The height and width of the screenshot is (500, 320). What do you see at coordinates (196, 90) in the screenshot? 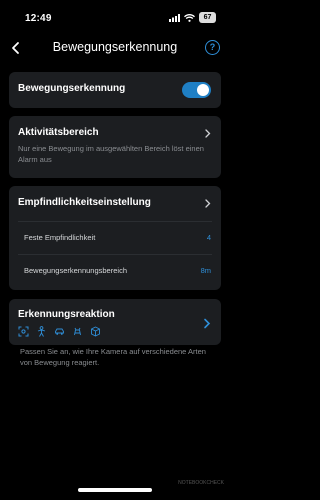
I see `motion-detection-toggle` at bounding box center [196, 90].